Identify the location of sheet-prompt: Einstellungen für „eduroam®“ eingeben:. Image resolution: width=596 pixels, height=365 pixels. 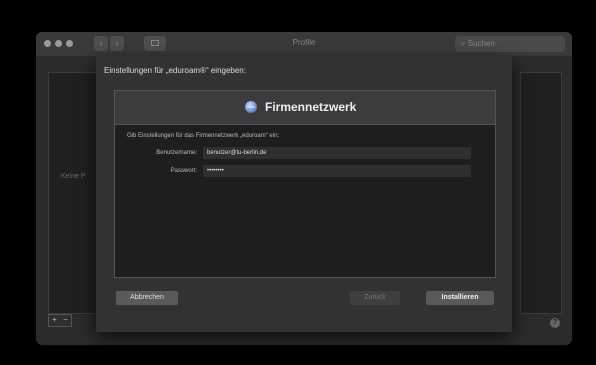
(175, 70).